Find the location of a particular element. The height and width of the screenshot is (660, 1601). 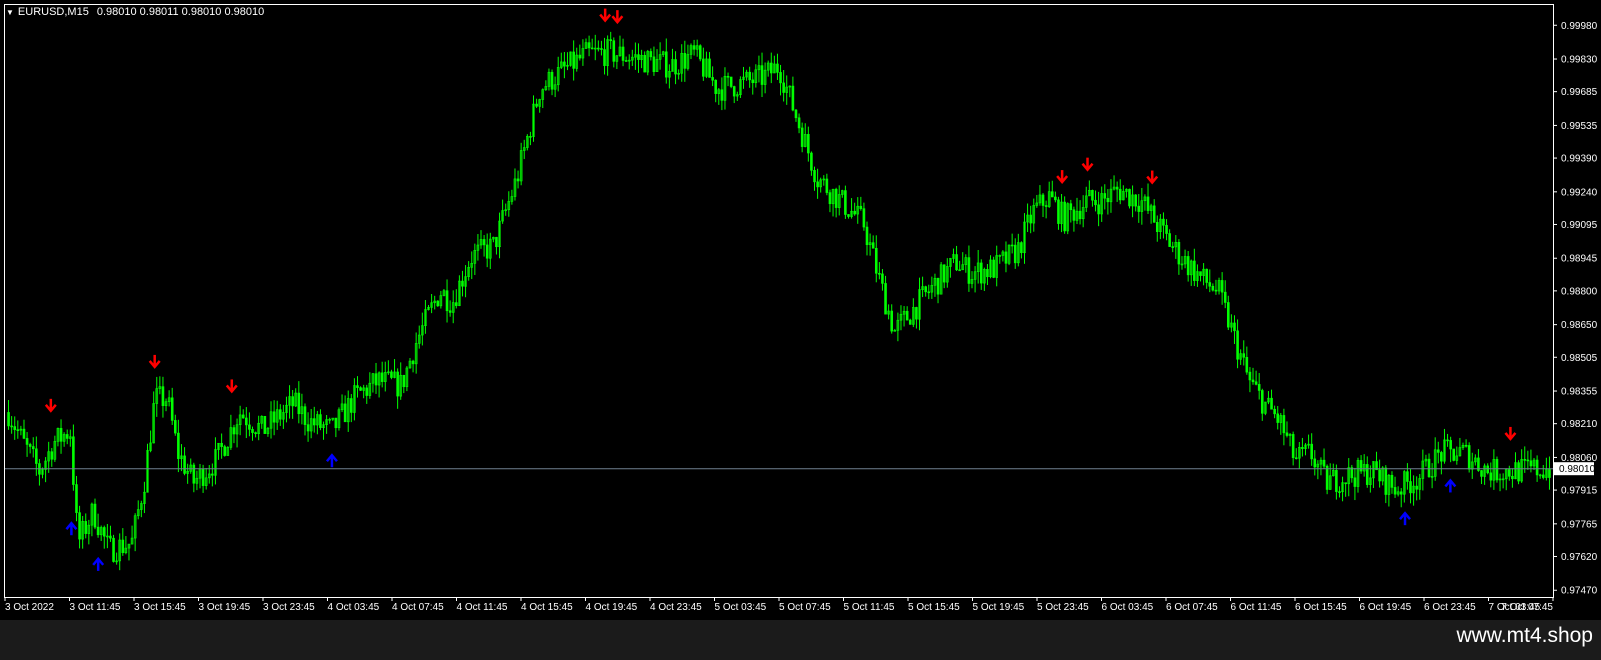

y-tick-label: 0.97765 is located at coordinates (1579, 524).